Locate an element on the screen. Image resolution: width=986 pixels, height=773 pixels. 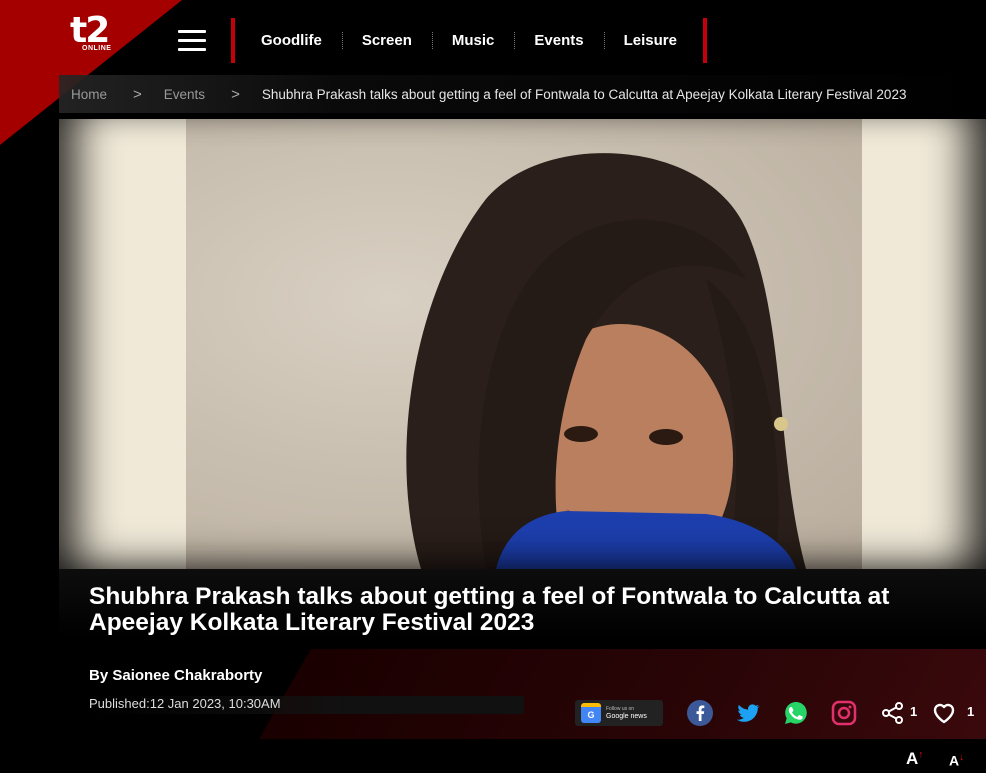
article-byline: By Saionee Chakraborty is located at coordinates (175, 675).